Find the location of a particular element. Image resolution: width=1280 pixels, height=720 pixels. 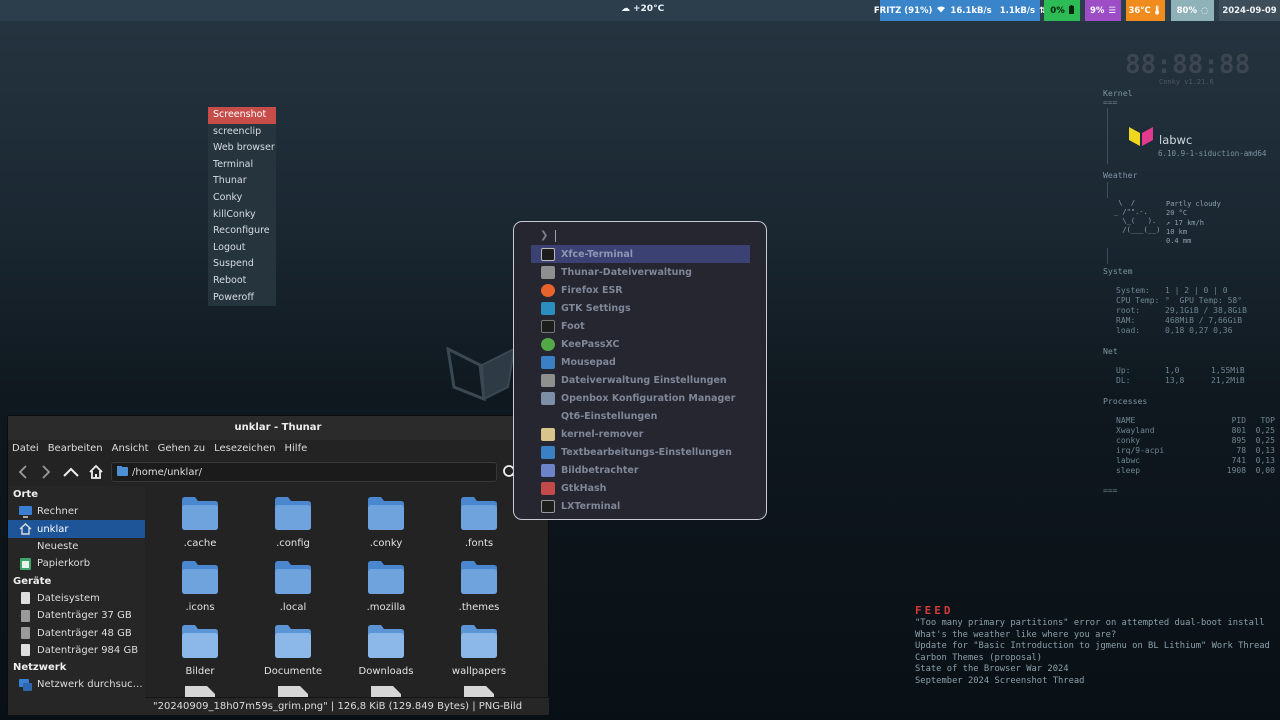

chevron-up-icon is located at coordinates (71, 472).